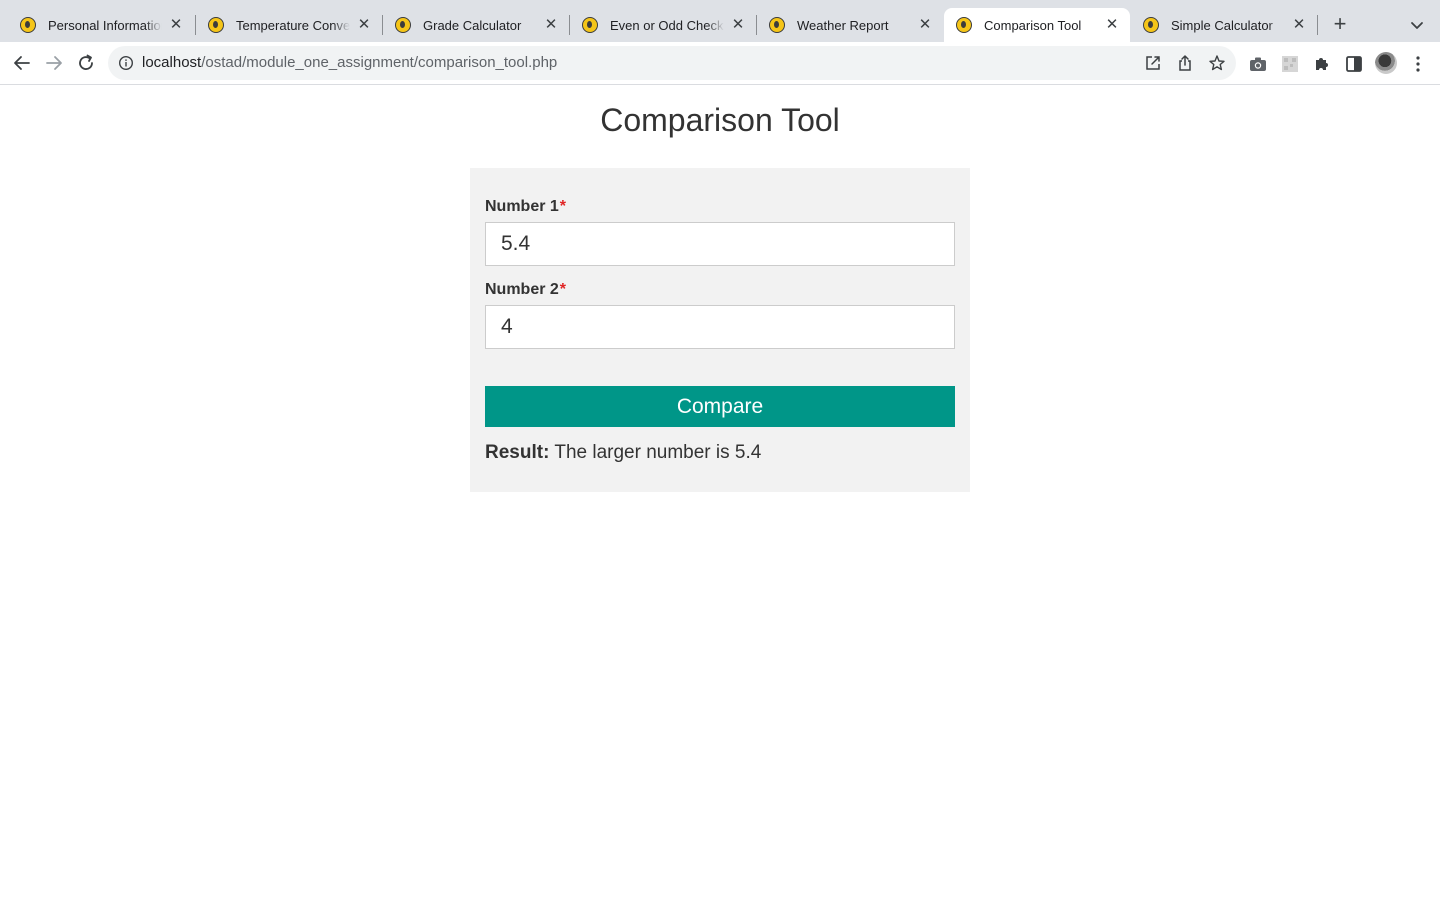 Image resolution: width=1440 pixels, height=900 pixels. What do you see at coordinates (1322, 64) in the screenshot?
I see `extensions-puzzle-icon` at bounding box center [1322, 64].